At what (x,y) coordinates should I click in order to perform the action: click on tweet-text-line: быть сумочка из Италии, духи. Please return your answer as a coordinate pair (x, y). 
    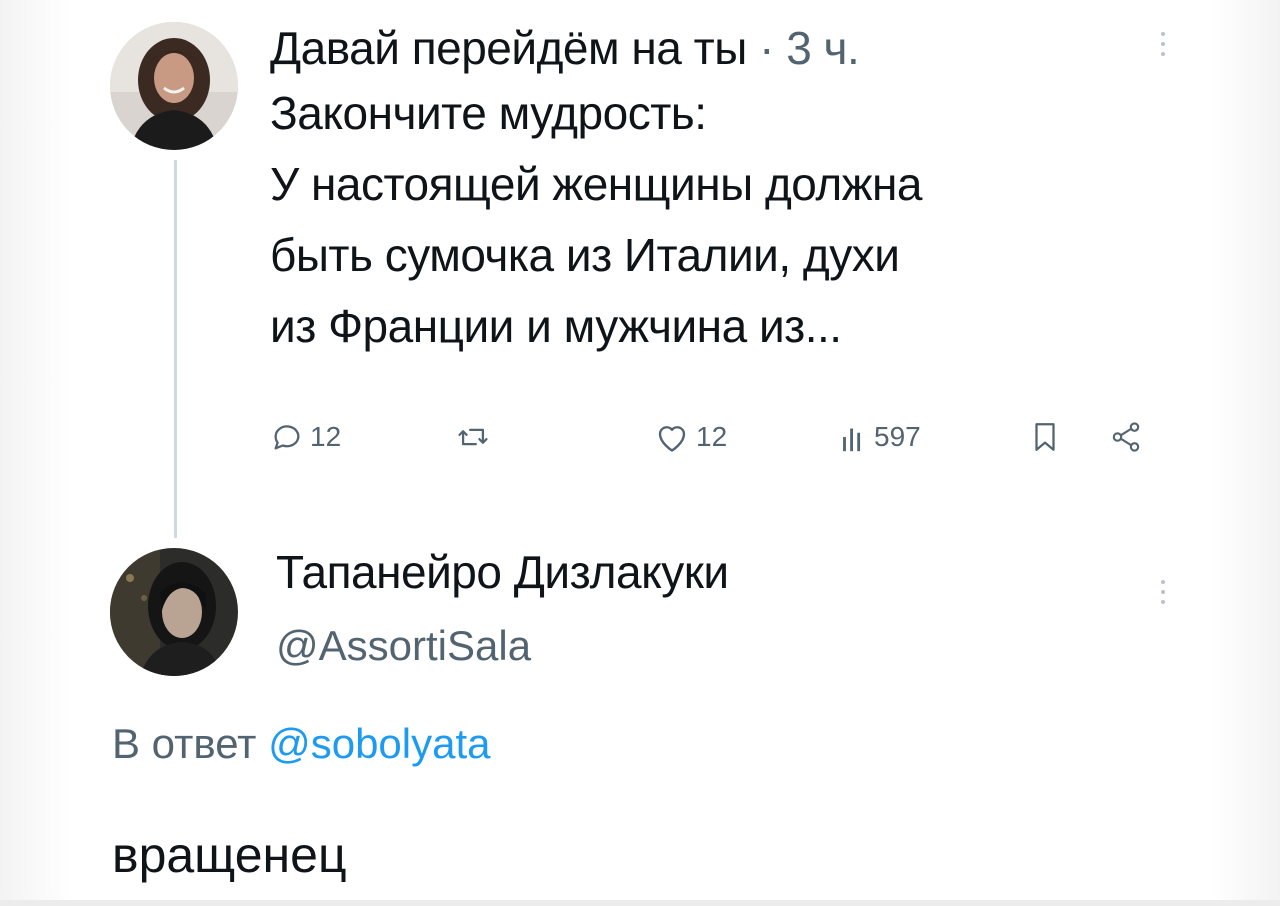
    Looking at the image, I should click on (585, 255).